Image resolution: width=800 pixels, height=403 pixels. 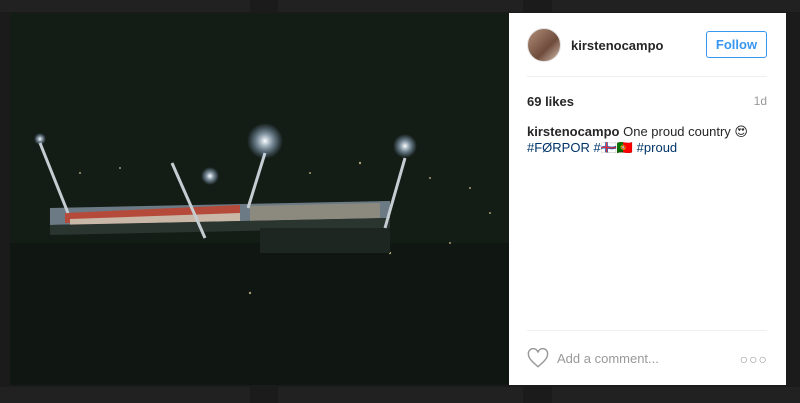 What do you see at coordinates (538, 358) in the screenshot?
I see `heart-icon` at bounding box center [538, 358].